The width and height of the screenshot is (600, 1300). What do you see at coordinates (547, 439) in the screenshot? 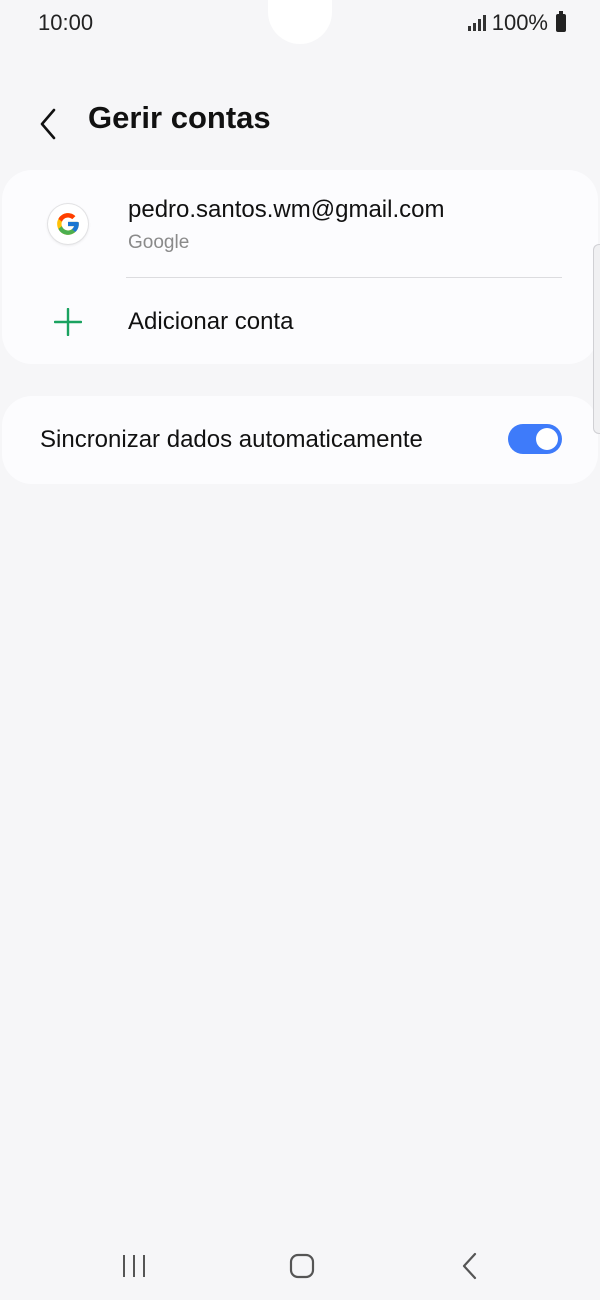
I see `toggle-knob` at bounding box center [547, 439].